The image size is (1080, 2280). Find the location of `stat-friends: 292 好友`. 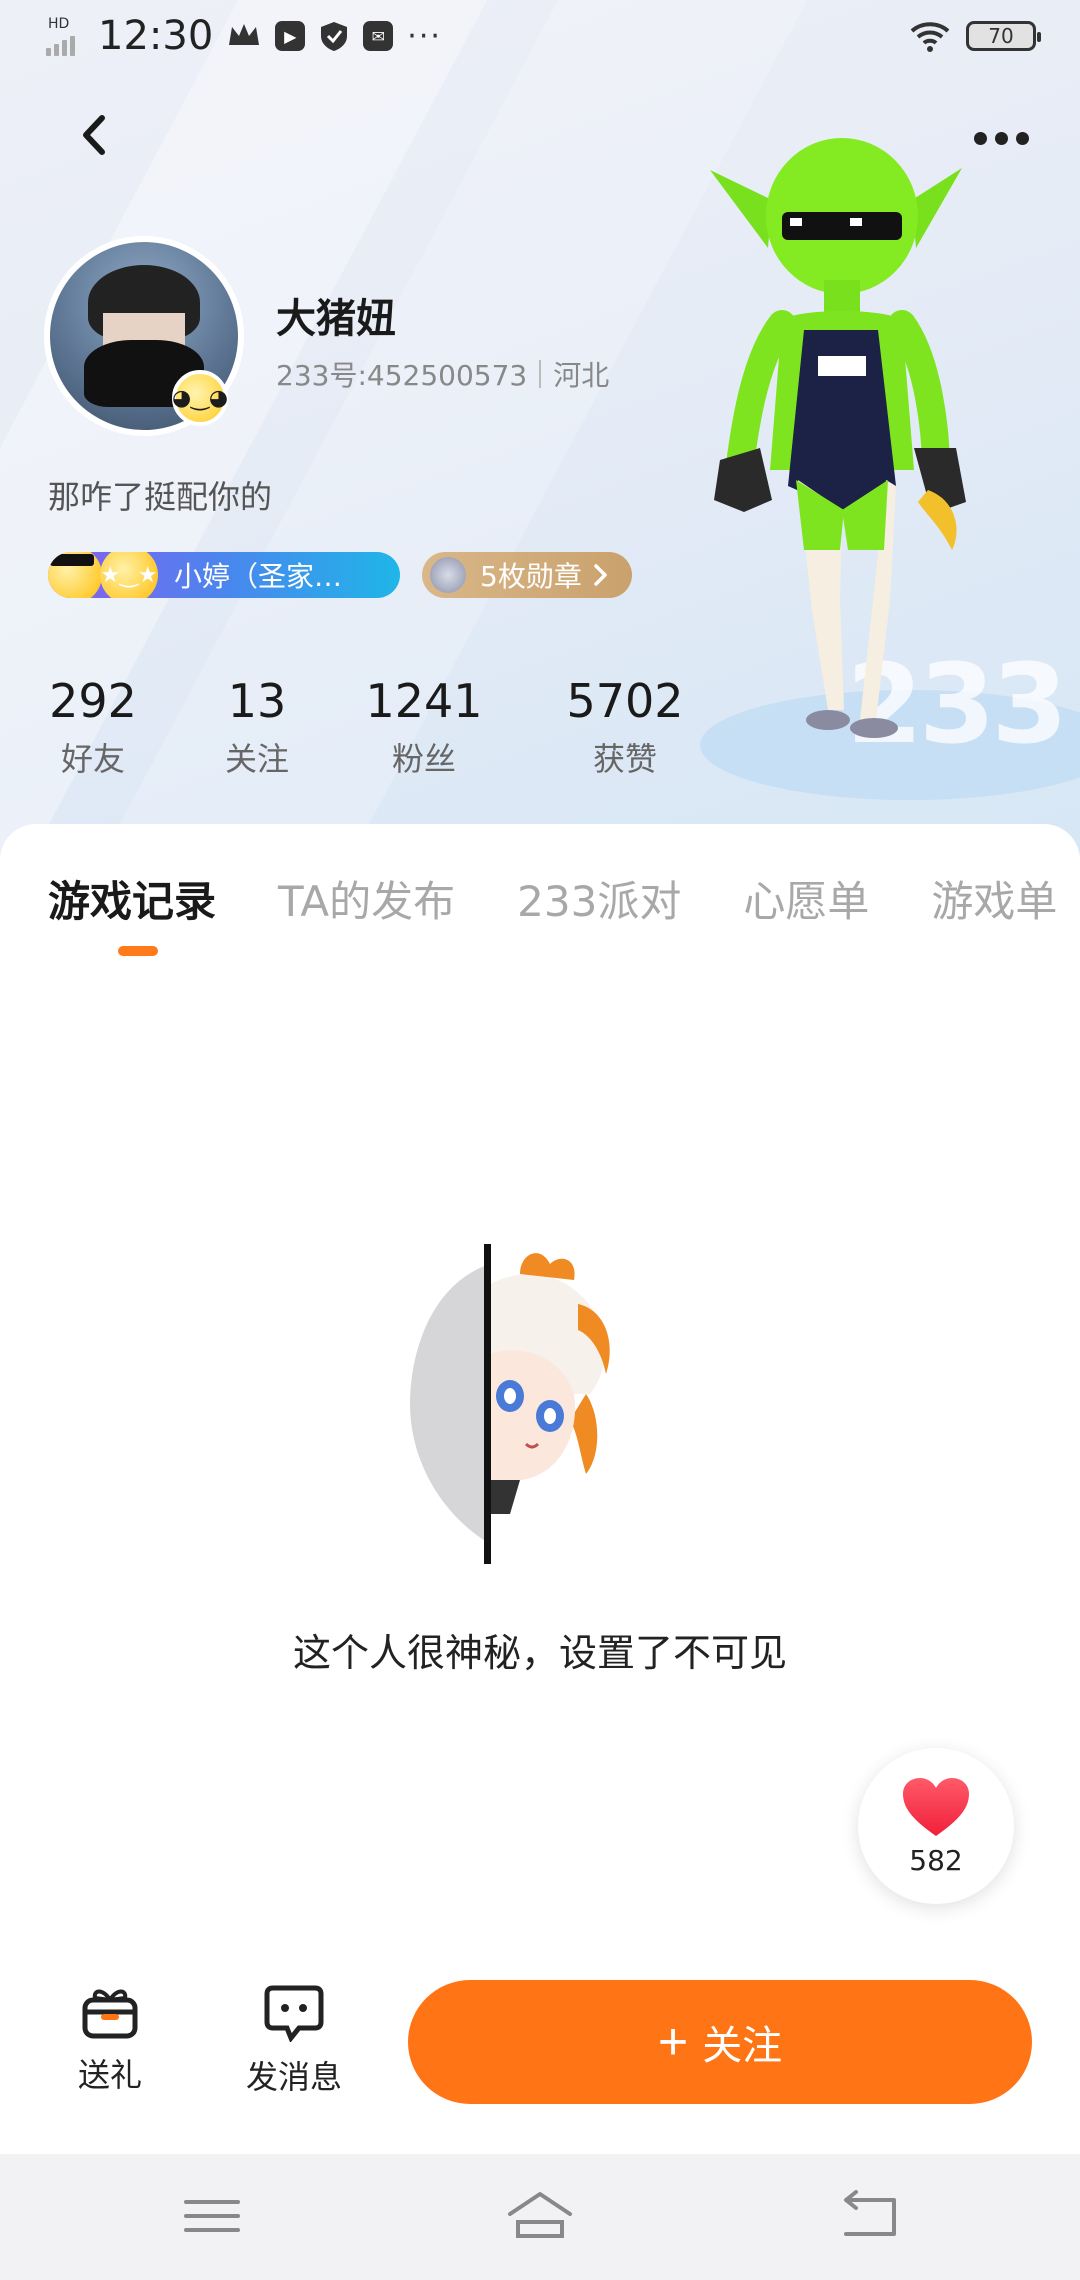

stat-friends: 292 好友 is located at coordinates (93, 727).